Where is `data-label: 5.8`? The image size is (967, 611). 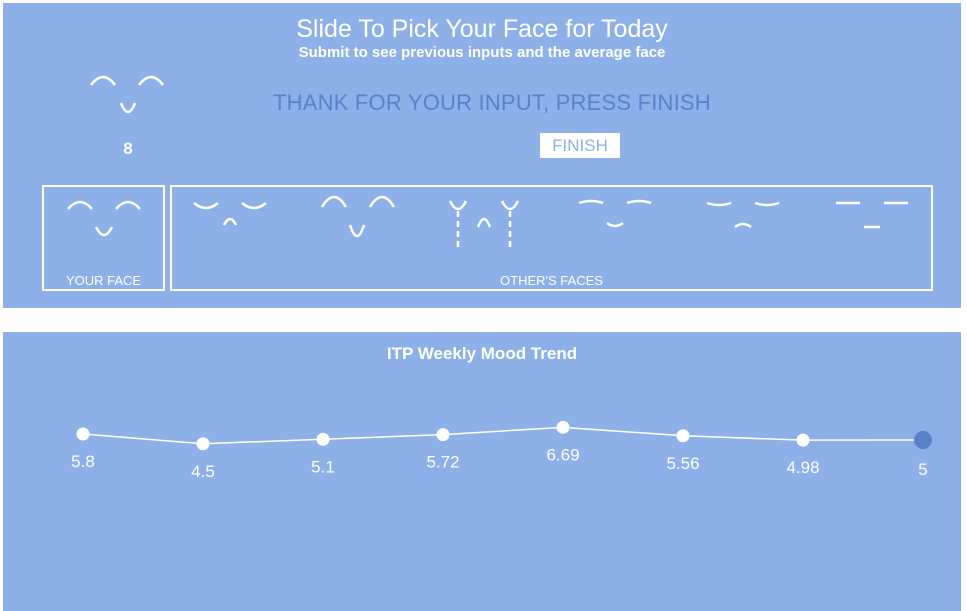
data-label: 5.8 is located at coordinates (83, 461).